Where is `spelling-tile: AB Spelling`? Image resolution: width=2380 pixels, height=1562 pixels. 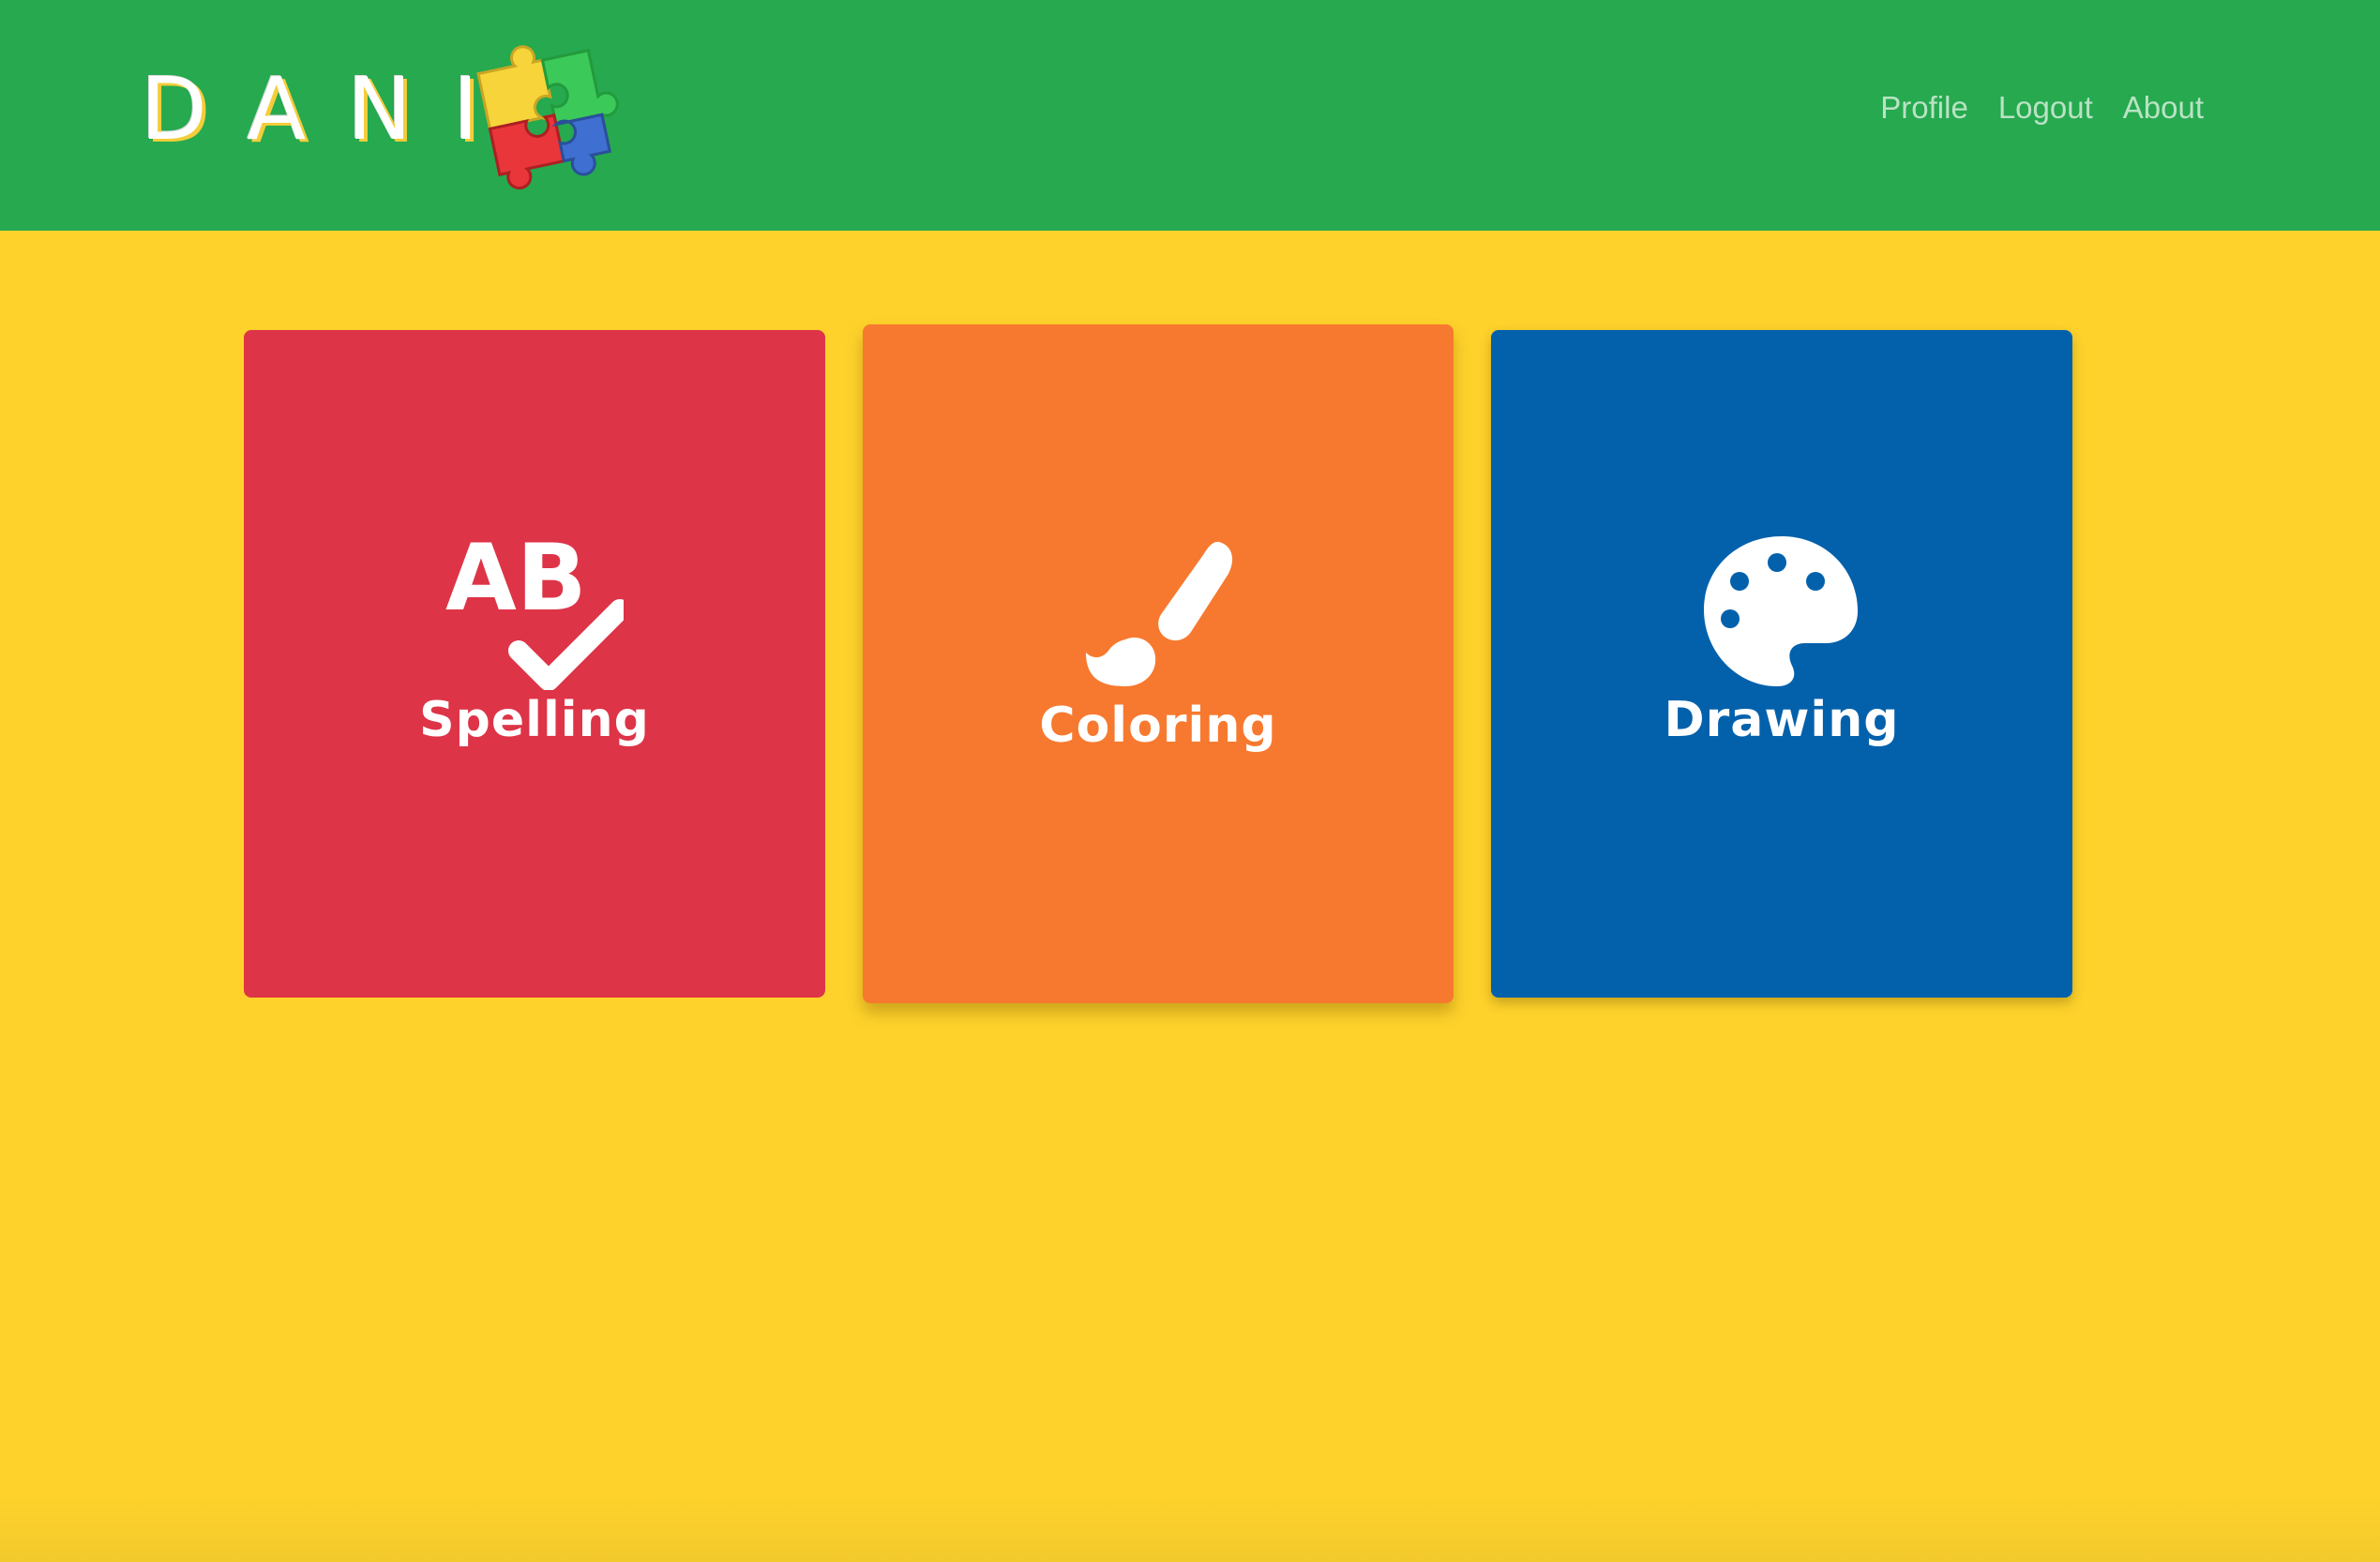 spelling-tile: AB Spelling is located at coordinates (534, 664).